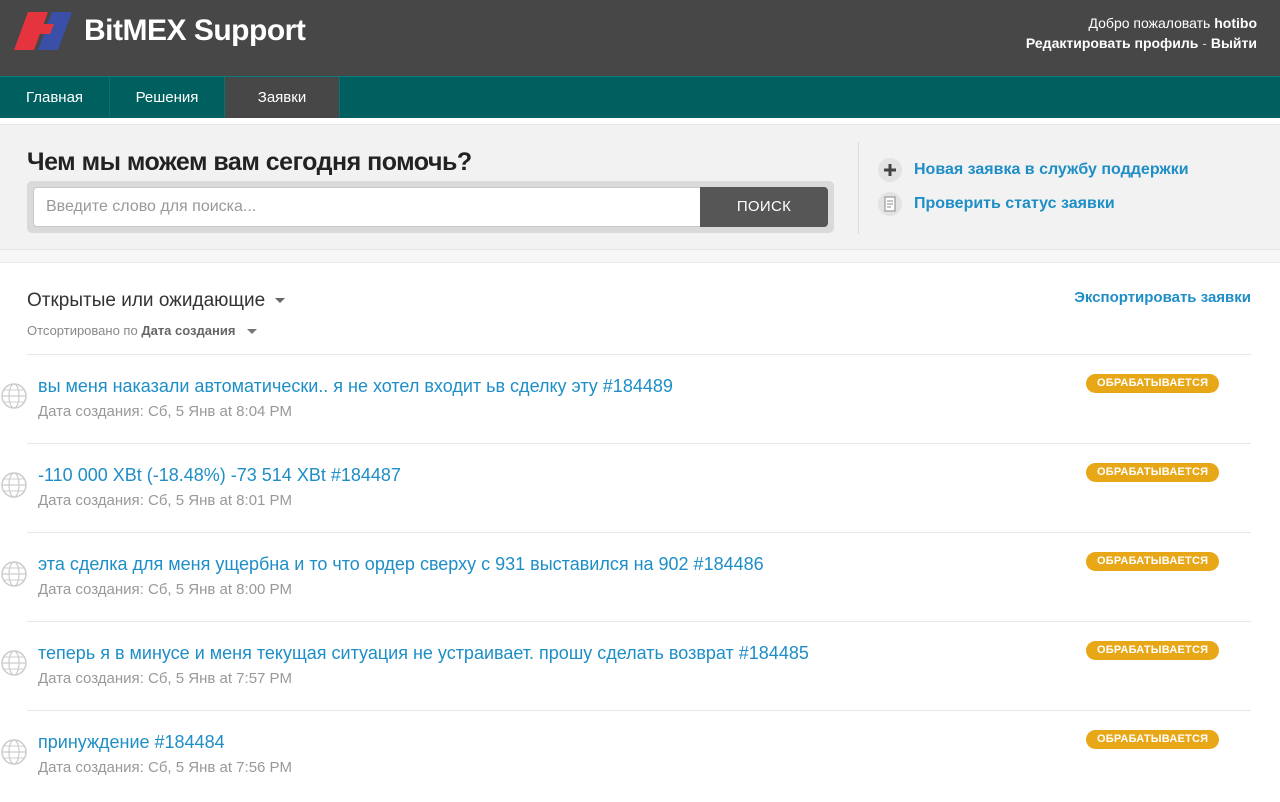 The height and width of the screenshot is (802, 1280). Describe the element at coordinates (640, 256) in the screenshot. I see `band-divider-strip` at that location.